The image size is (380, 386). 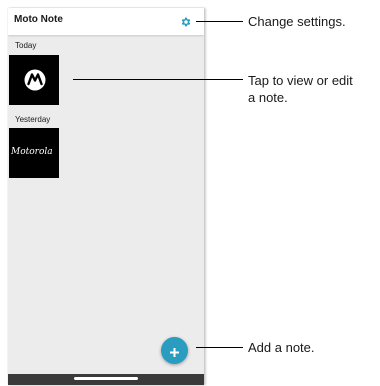 I want to click on callout-line-note, so click(x=158, y=79).